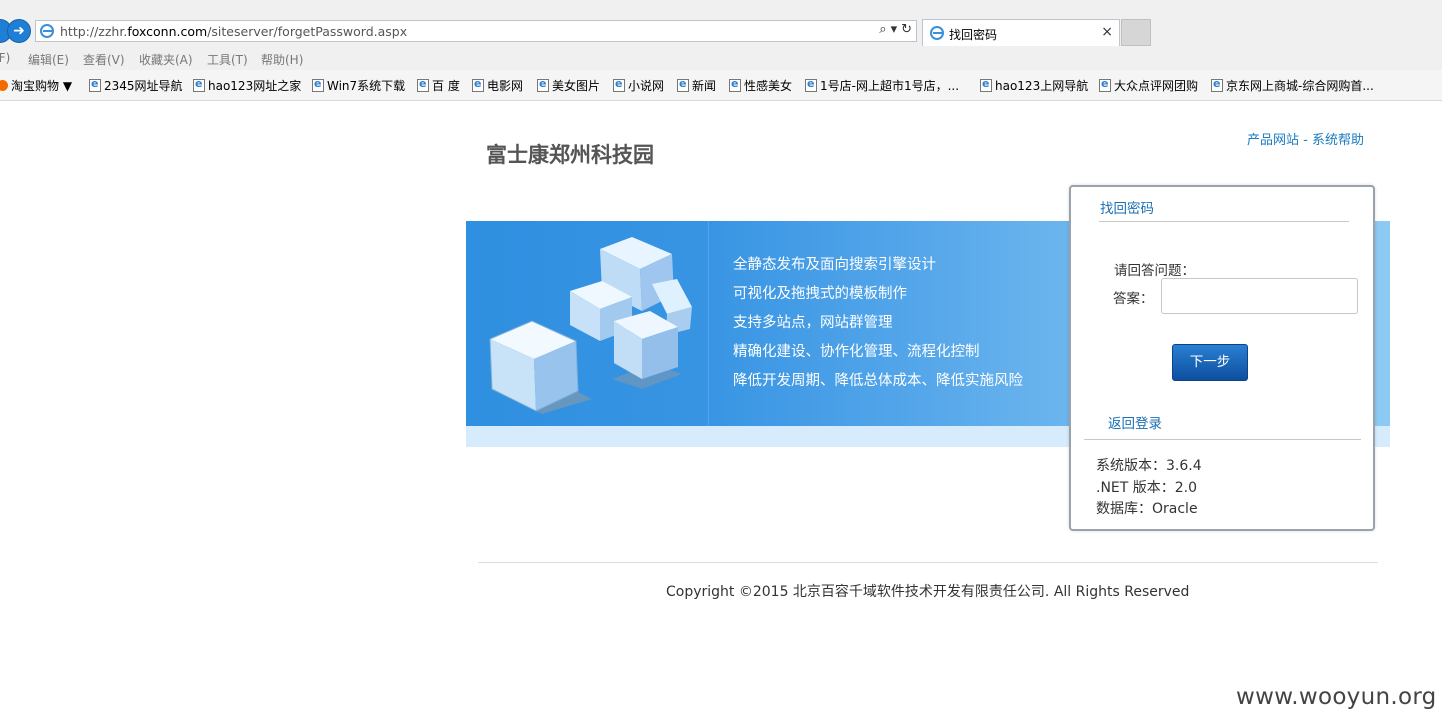 Image resolution: width=1442 pixels, height=727 pixels. Describe the element at coordinates (166, 59) in the screenshot. I see `menu-favorites: 收藏夹(A)` at that location.